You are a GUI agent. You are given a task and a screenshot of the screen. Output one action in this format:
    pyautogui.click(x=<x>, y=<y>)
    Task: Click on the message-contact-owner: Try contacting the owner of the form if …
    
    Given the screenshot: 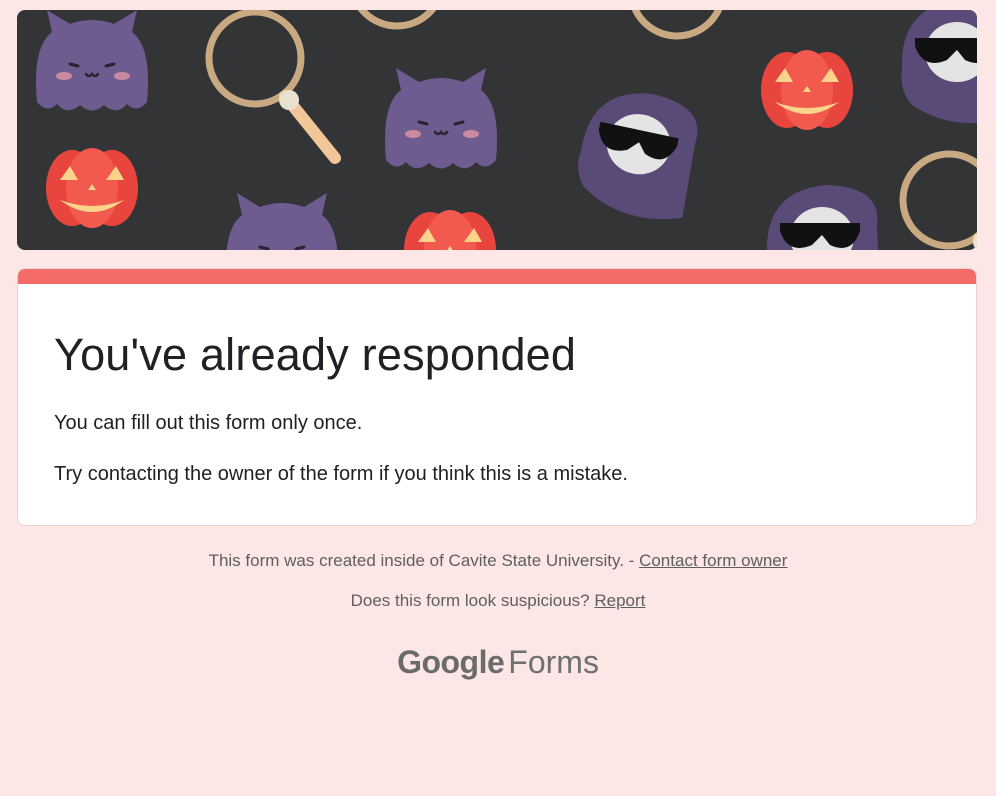 What is the action you would take?
    pyautogui.click(x=341, y=474)
    